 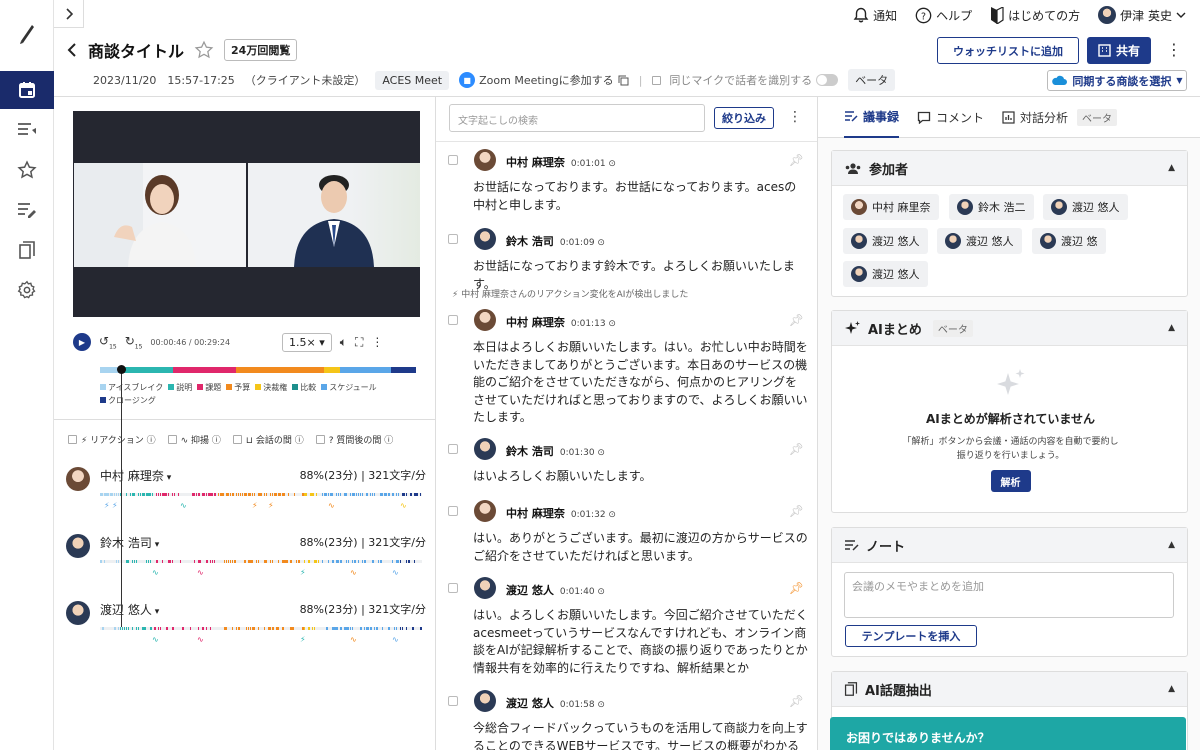 What do you see at coordinates (1035, 15) in the screenshot?
I see `getting-started-link: はじめての方` at bounding box center [1035, 15].